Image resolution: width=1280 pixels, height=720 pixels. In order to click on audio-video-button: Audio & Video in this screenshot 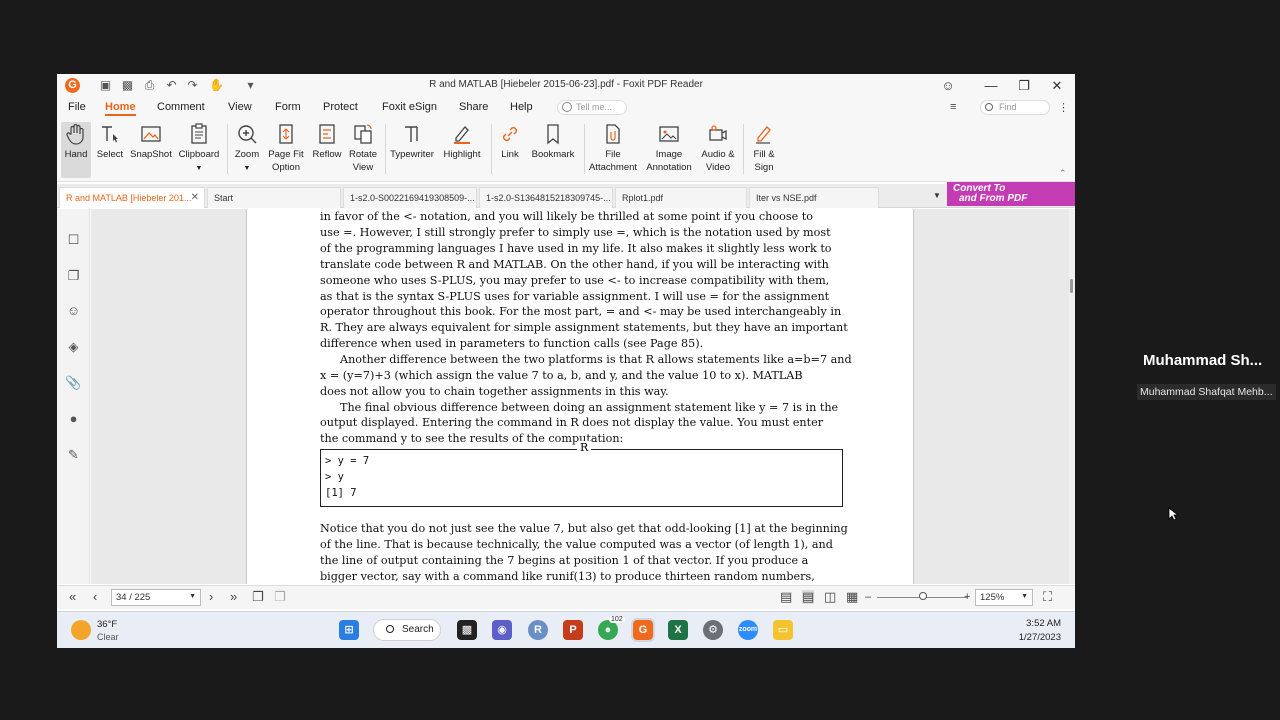, I will do `click(718, 148)`.